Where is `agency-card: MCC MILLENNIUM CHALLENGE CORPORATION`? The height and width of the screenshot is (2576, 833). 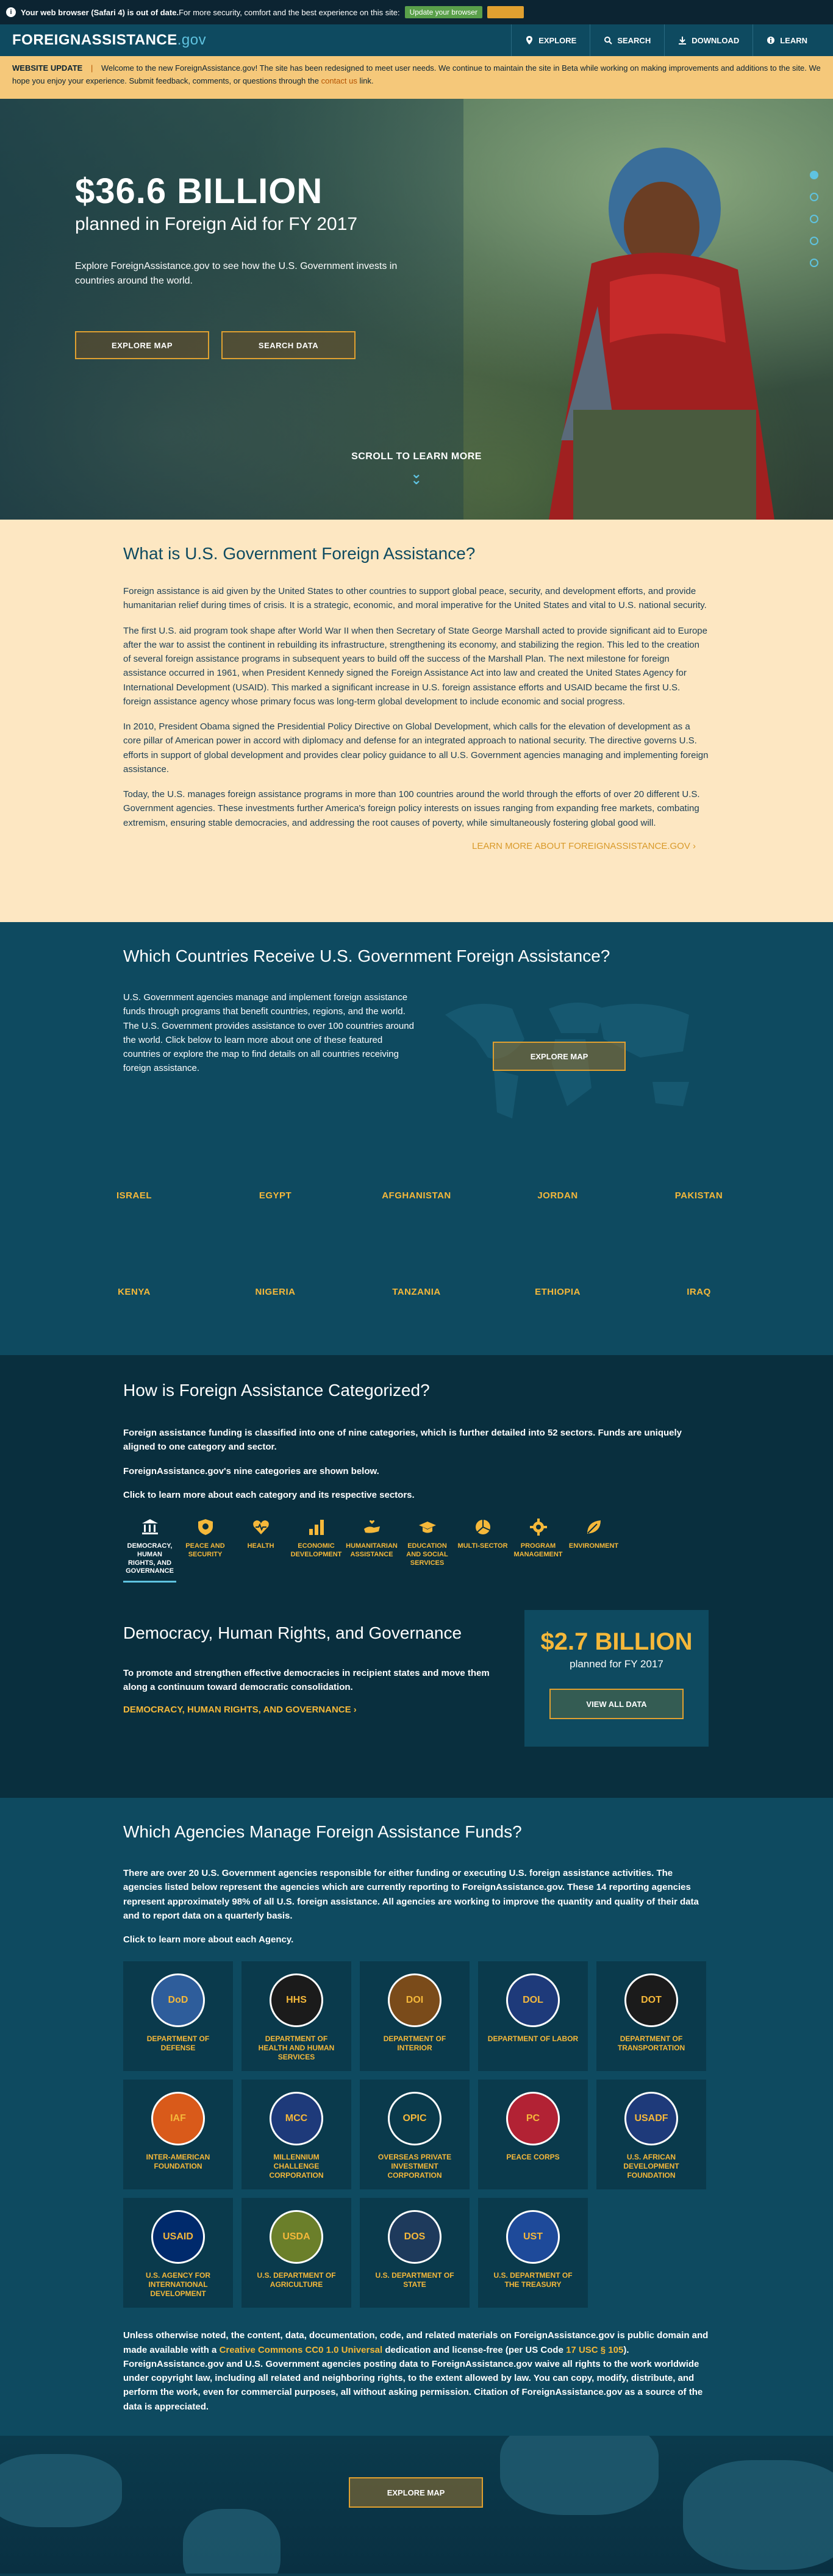
agency-card: MCC MILLENNIUM CHALLENGE CORPORATION is located at coordinates (296, 2135).